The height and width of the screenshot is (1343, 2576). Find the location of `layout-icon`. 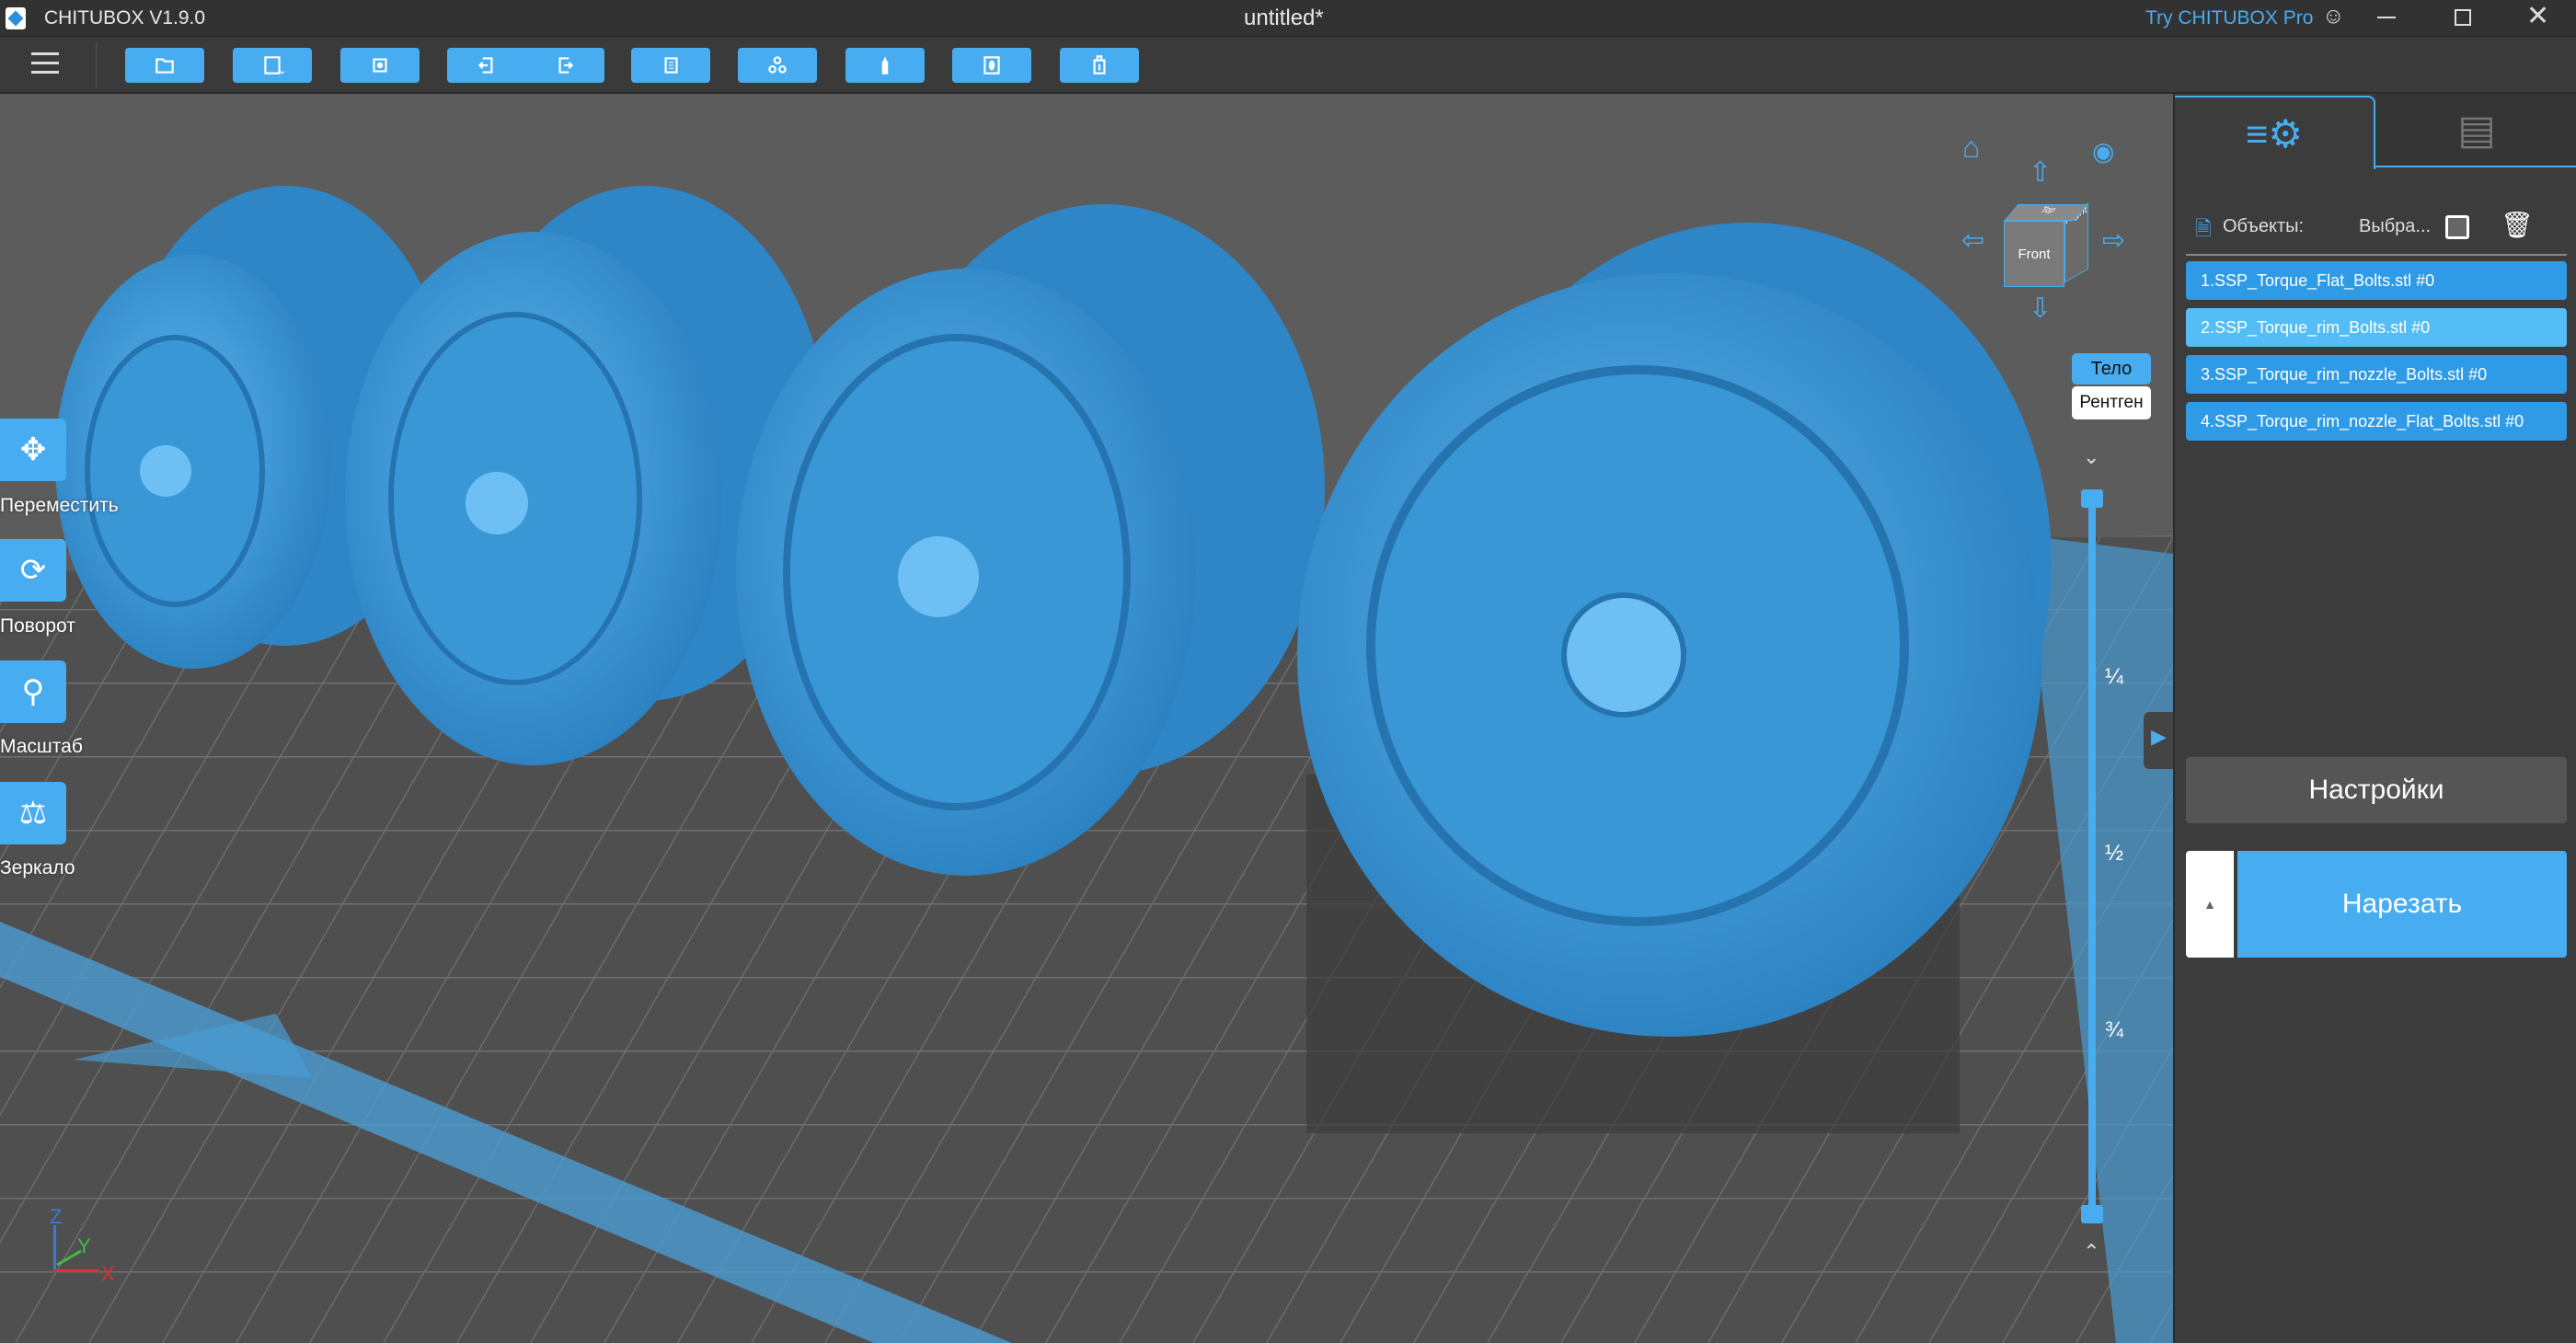

layout-icon is located at coordinates (380, 65).